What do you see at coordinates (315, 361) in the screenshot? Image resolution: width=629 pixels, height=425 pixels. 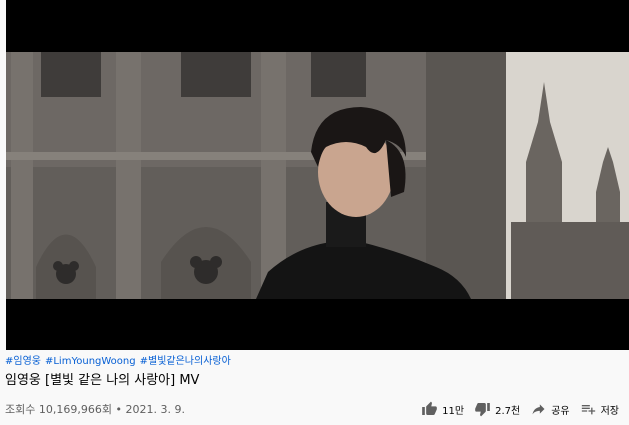 I see `hashtag-list: #임영웅 #LimYoungWoong #별빛같은나의사랑아` at bounding box center [315, 361].